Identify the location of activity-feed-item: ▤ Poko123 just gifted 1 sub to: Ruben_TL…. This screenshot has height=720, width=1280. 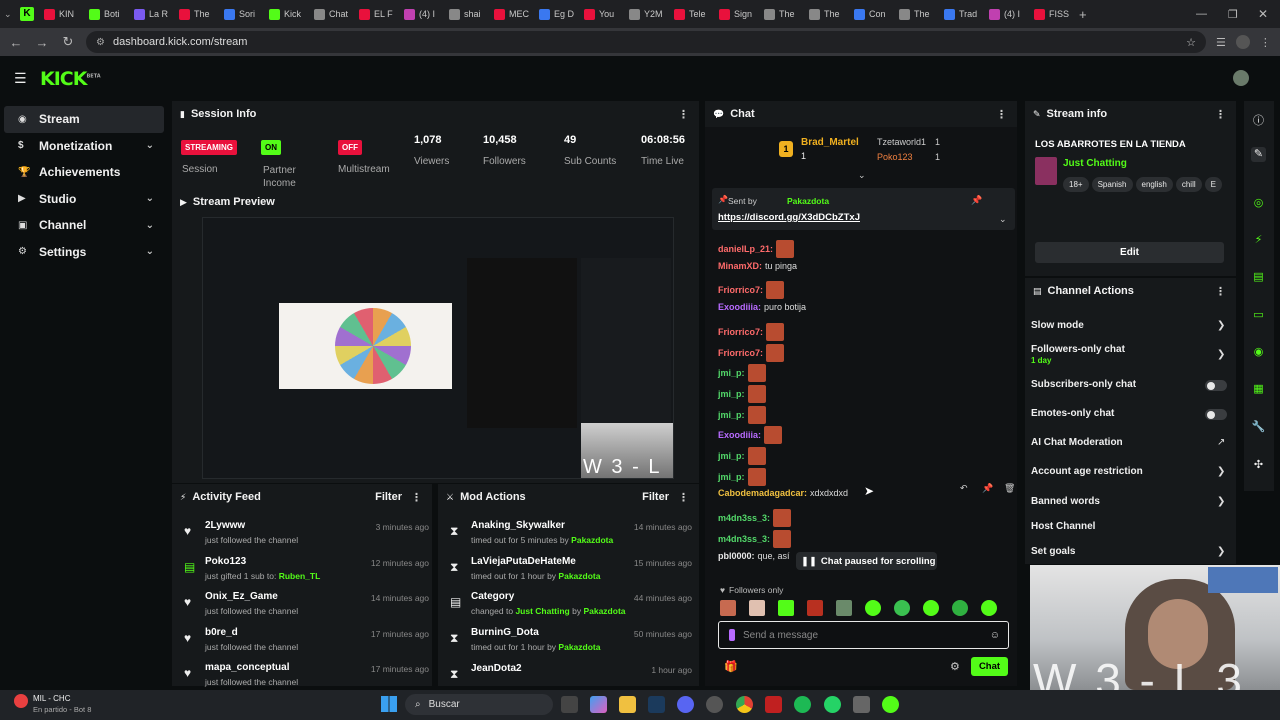
(306, 568).